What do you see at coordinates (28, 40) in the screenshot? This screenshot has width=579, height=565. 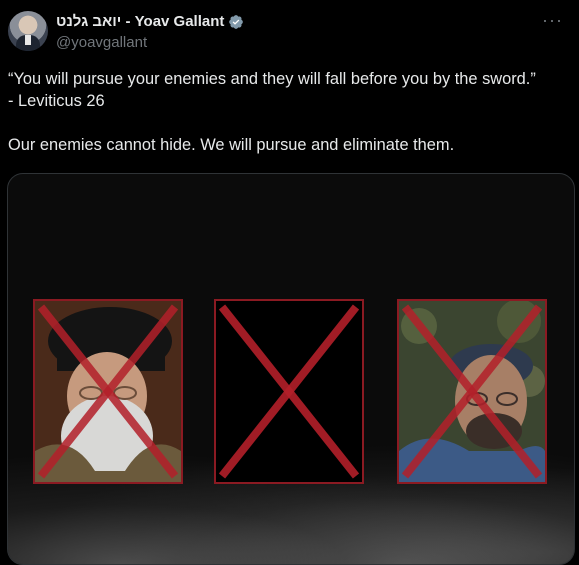 I see `avatar-collar` at bounding box center [28, 40].